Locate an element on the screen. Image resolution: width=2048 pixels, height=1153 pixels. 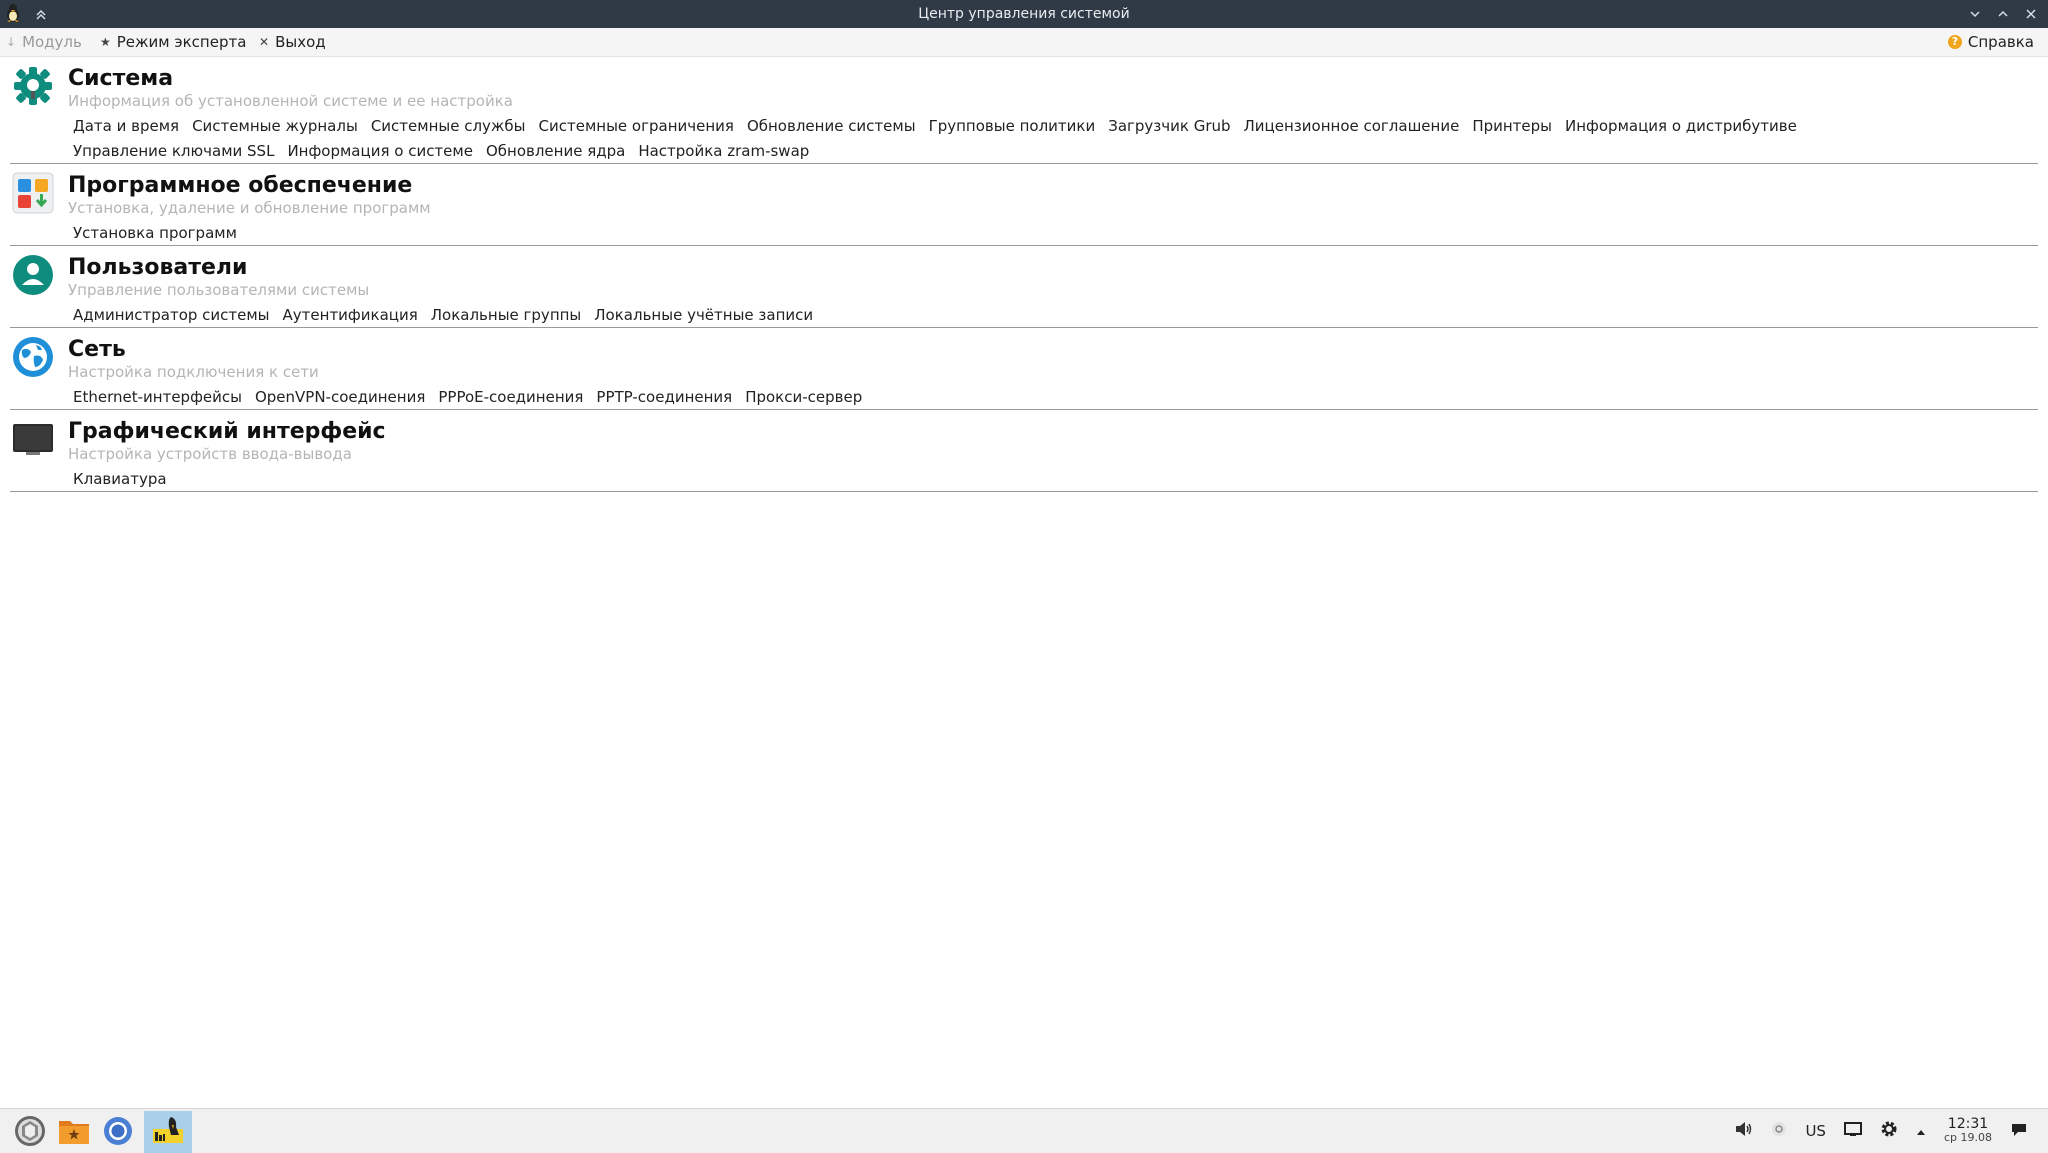
category-title: Система is located at coordinates (121, 78).